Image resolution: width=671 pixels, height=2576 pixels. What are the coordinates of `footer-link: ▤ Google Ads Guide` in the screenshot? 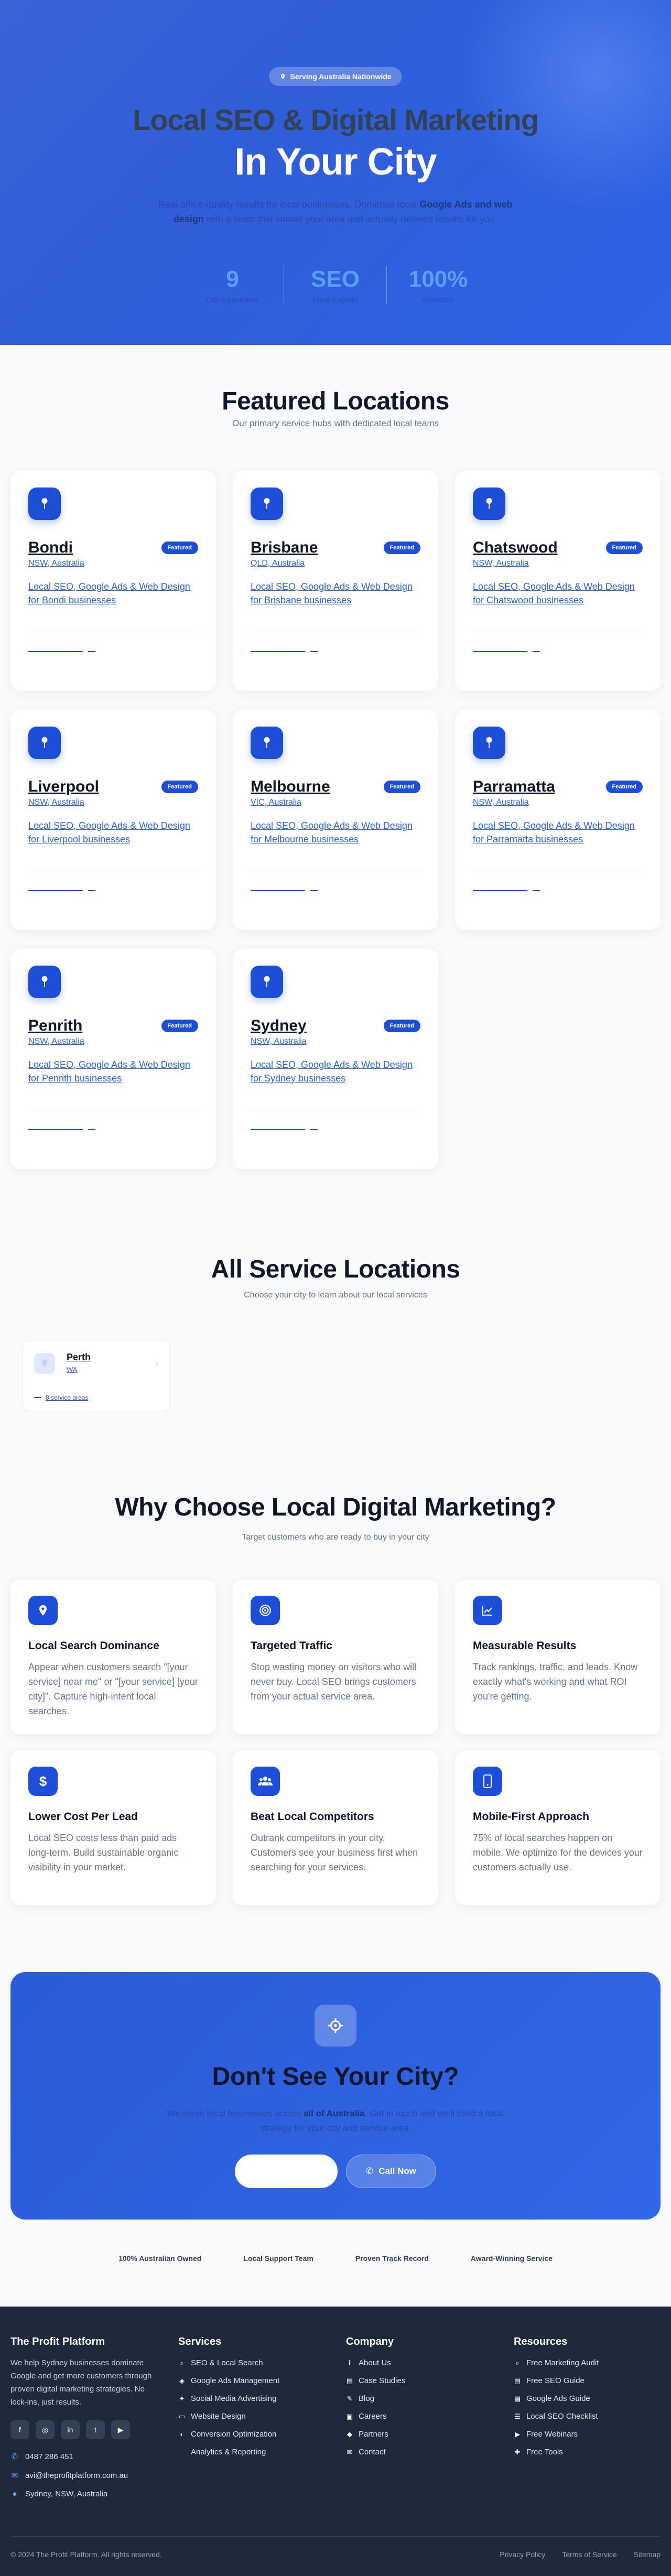 It's located at (587, 2399).